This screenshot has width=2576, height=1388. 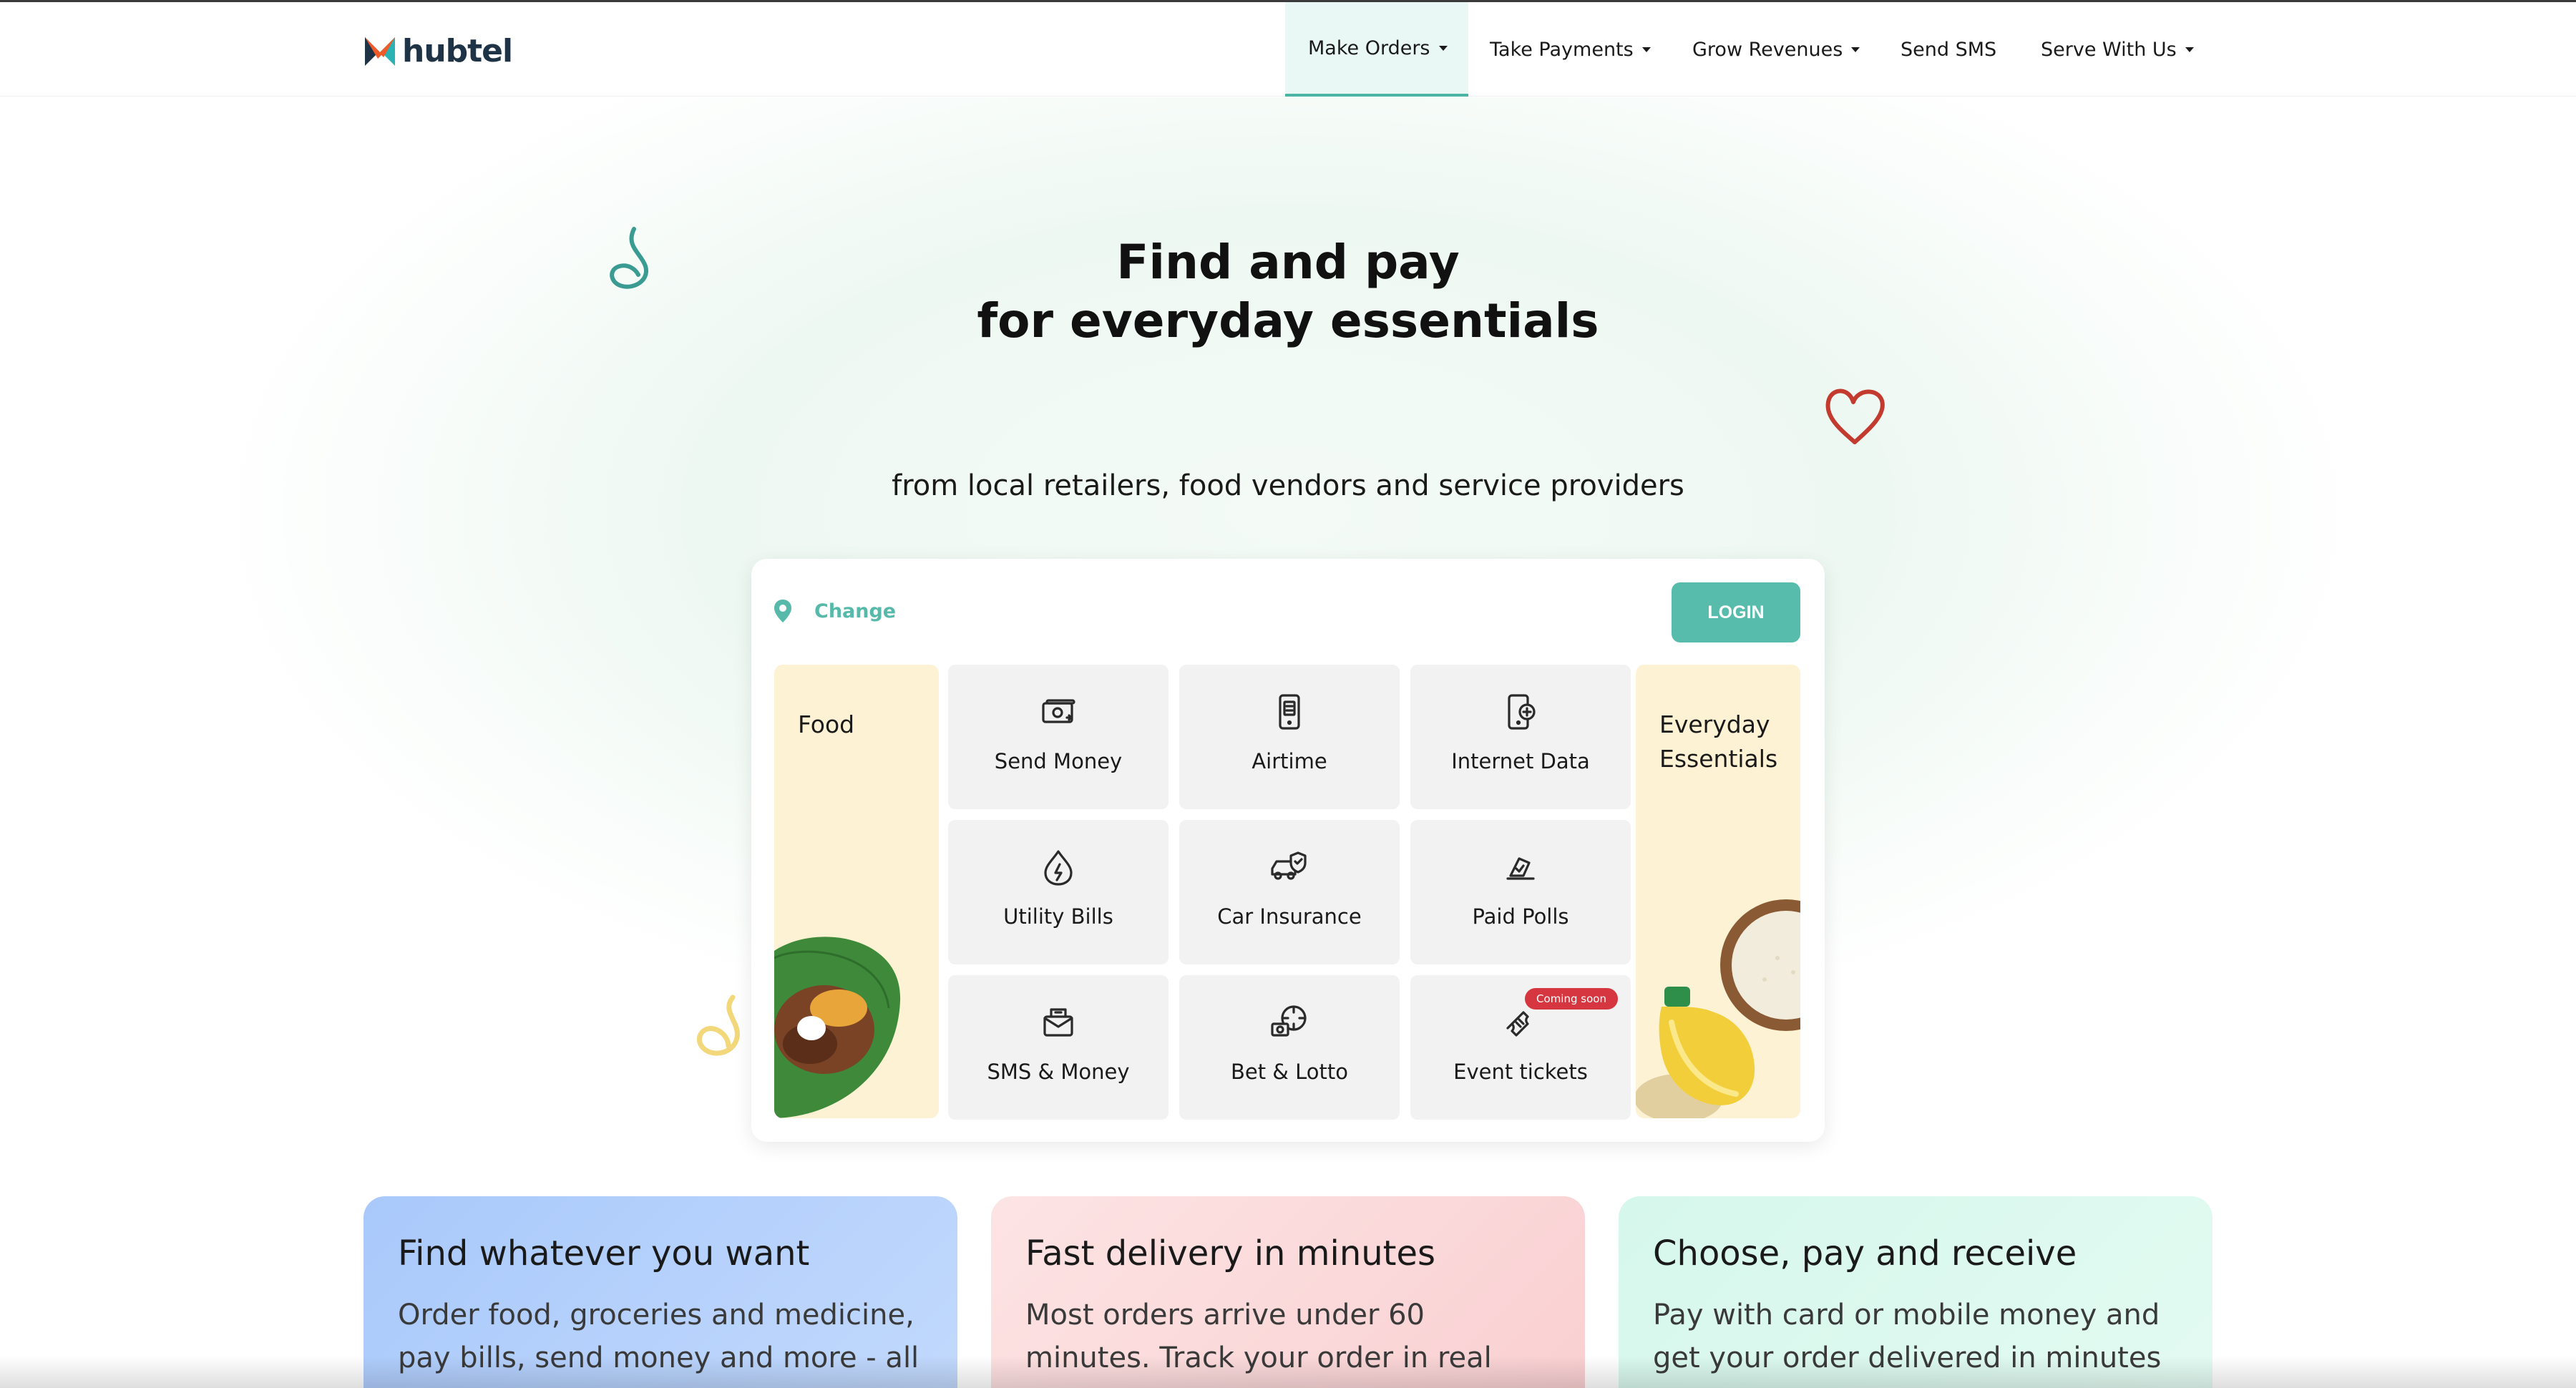 I want to click on event-tickets-label: Event tickets, so click(x=1520, y=1072).